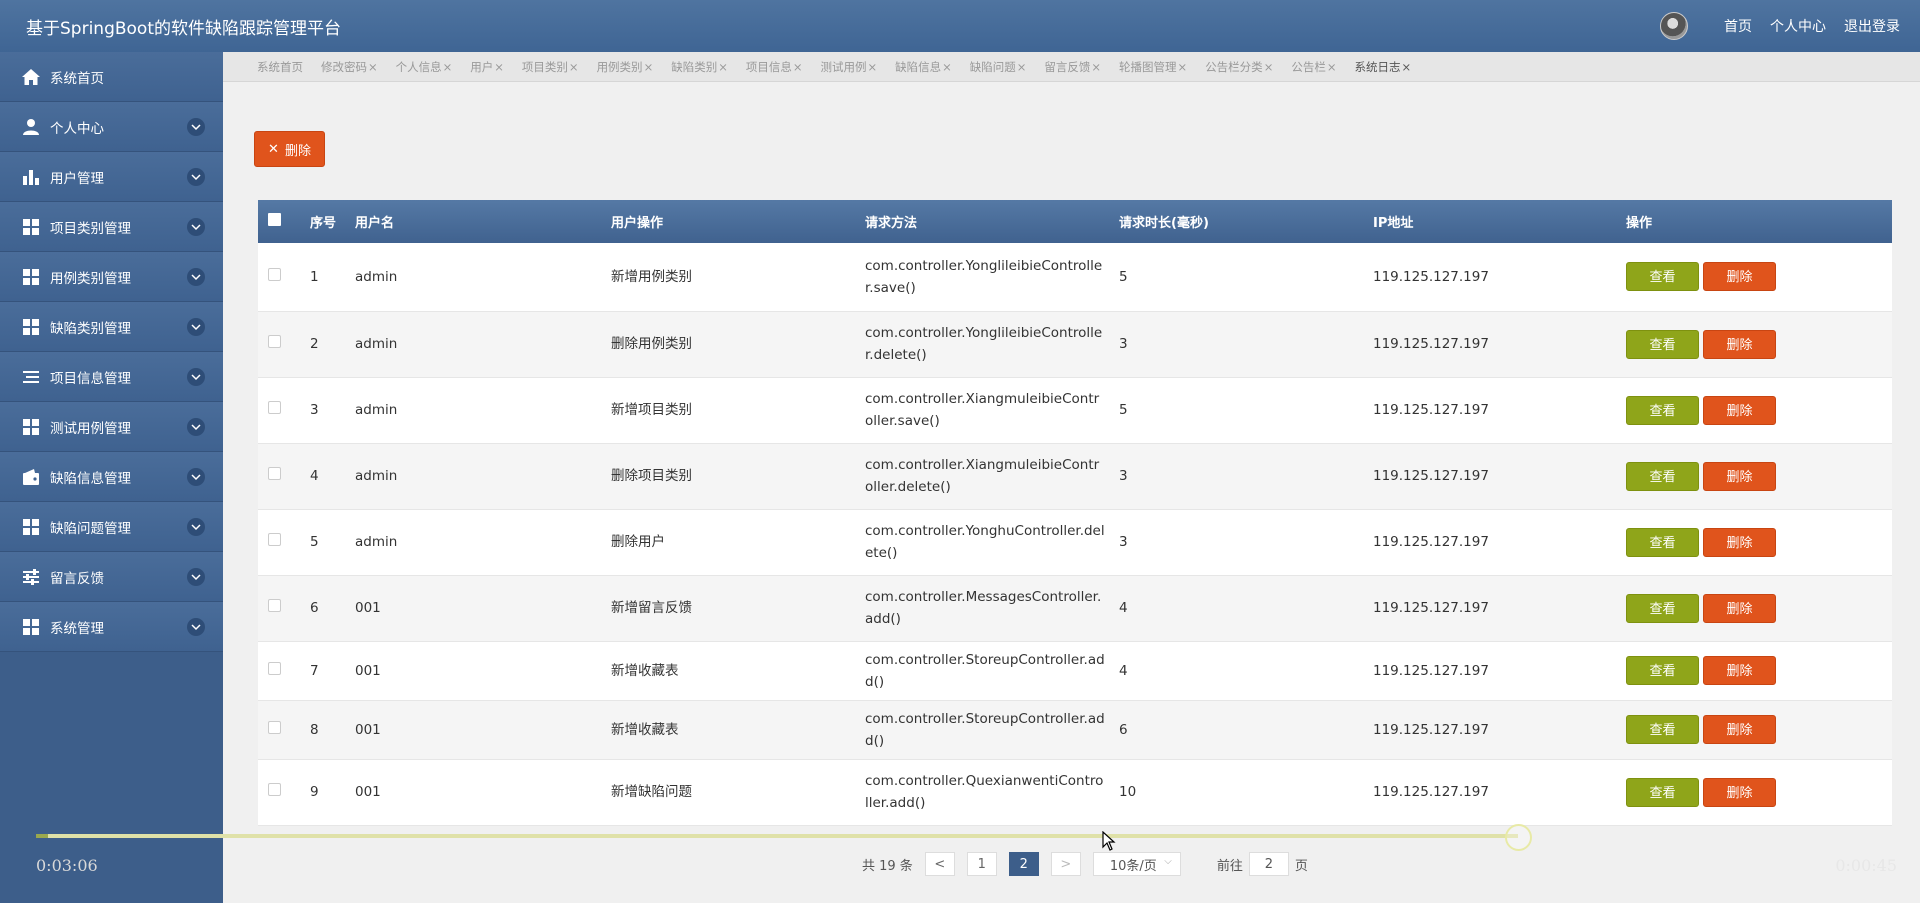  What do you see at coordinates (1239, 67) in the screenshot?
I see `tab-13: 公告栏分类×` at bounding box center [1239, 67].